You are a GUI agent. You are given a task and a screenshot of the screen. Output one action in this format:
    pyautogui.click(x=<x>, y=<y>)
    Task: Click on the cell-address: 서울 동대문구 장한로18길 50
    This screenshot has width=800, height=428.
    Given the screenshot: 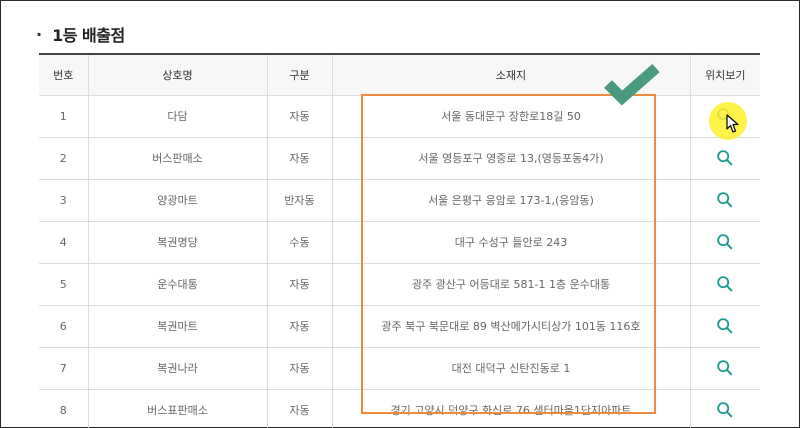 What is the action you would take?
    pyautogui.click(x=511, y=116)
    